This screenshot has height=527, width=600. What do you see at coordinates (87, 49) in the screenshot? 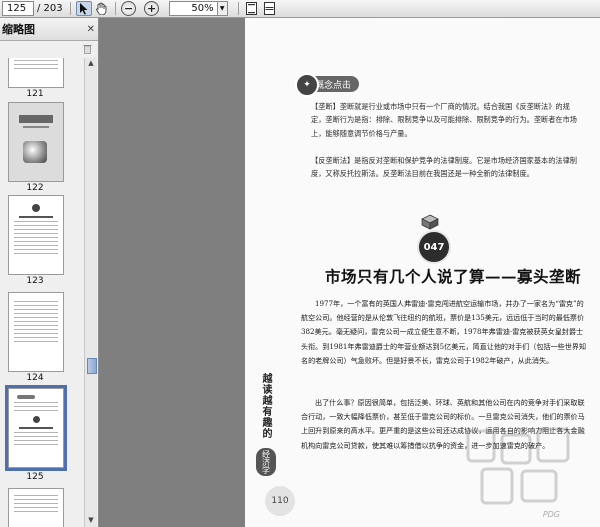
I see `trash-icon` at bounding box center [87, 49].